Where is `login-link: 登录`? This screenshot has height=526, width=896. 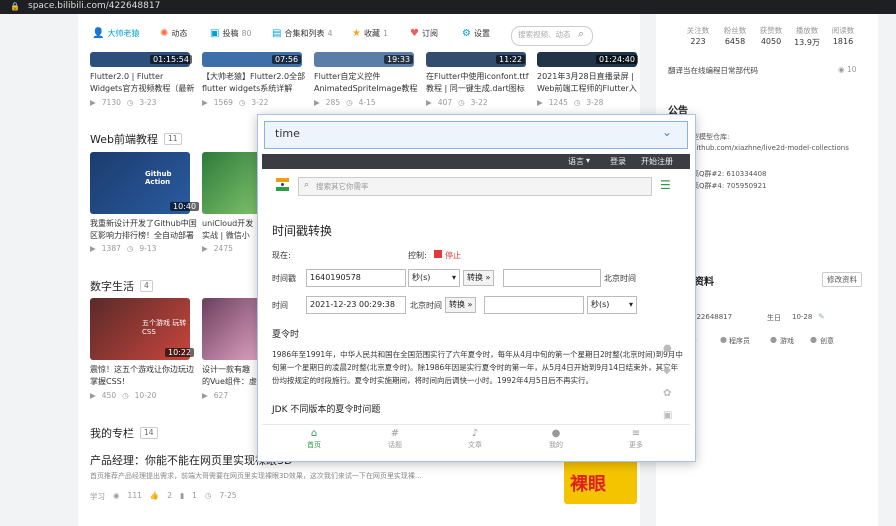
login-link: 登录 is located at coordinates (618, 161).